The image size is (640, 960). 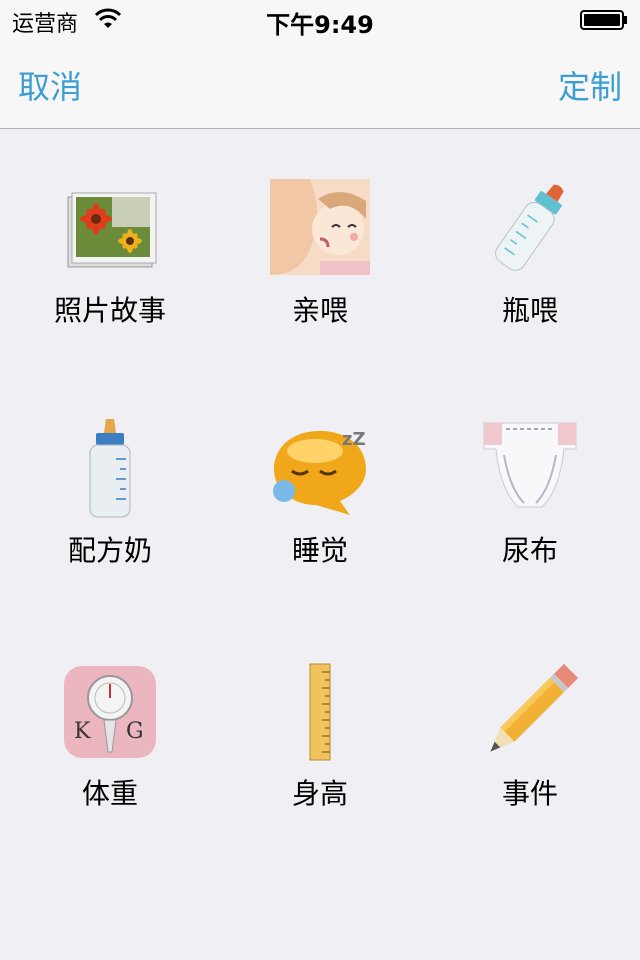 I want to click on svg-text: K, so click(x=82, y=731).